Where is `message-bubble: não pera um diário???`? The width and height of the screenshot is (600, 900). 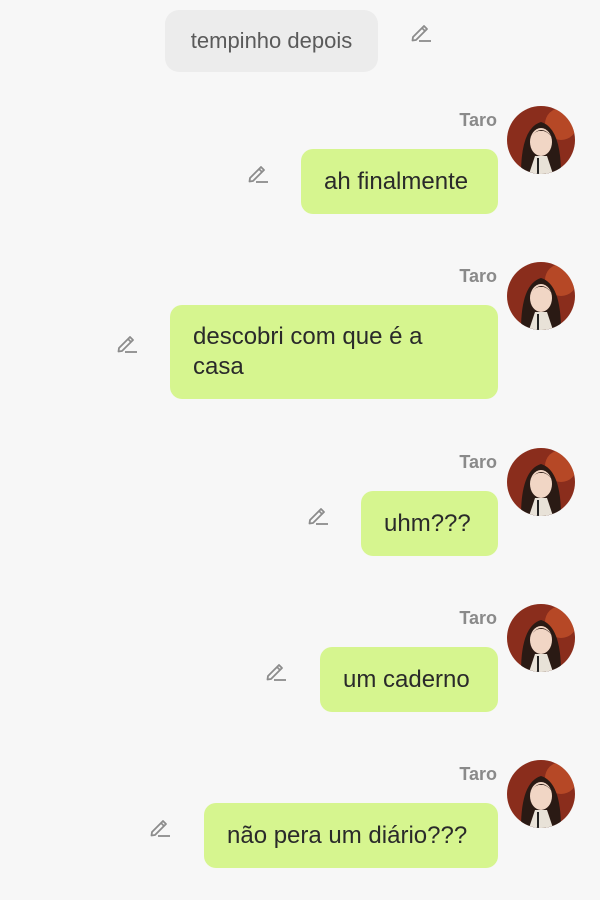 message-bubble: não pera um diário??? is located at coordinates (351, 835).